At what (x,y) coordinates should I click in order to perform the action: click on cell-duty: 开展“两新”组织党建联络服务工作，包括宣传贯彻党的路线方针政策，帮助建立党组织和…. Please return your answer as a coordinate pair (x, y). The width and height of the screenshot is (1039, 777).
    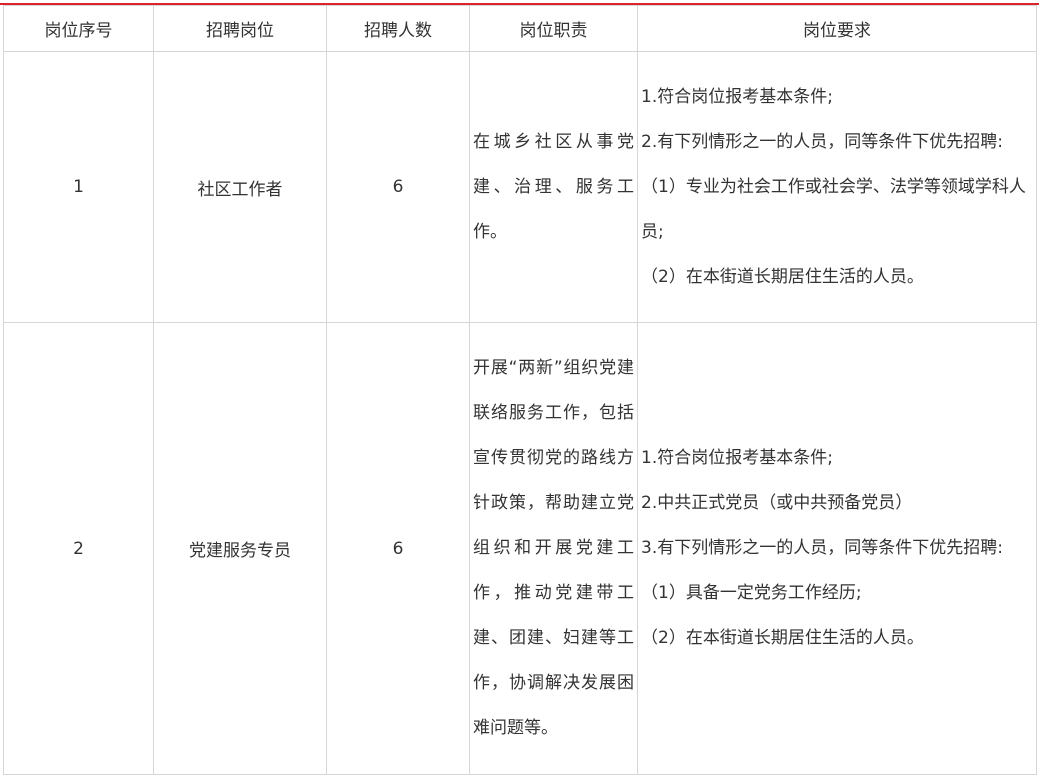
    Looking at the image, I should click on (553, 548).